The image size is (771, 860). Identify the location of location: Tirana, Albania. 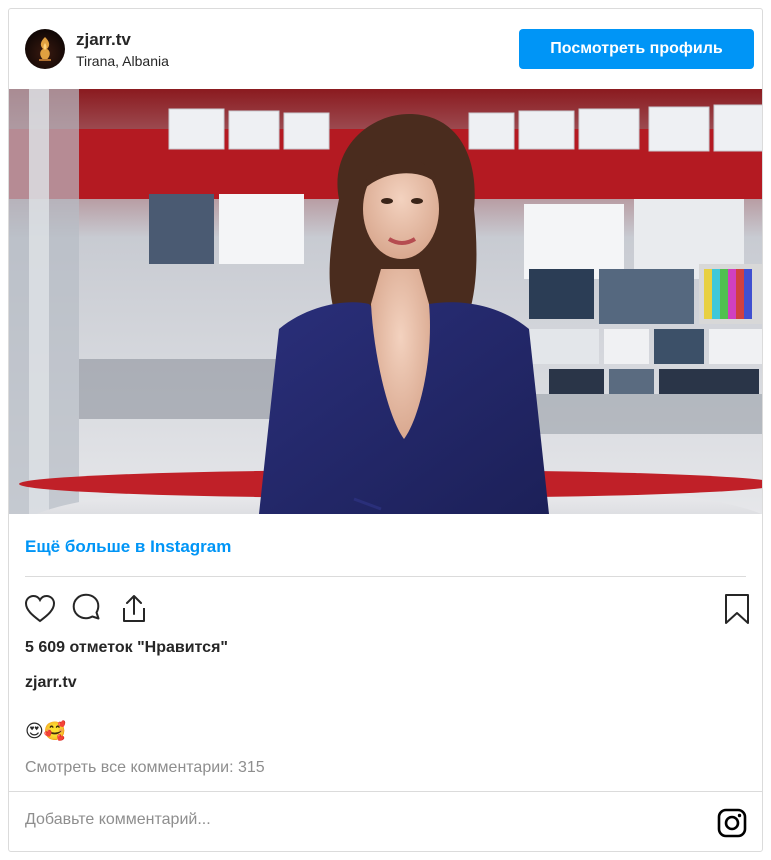
(122, 61).